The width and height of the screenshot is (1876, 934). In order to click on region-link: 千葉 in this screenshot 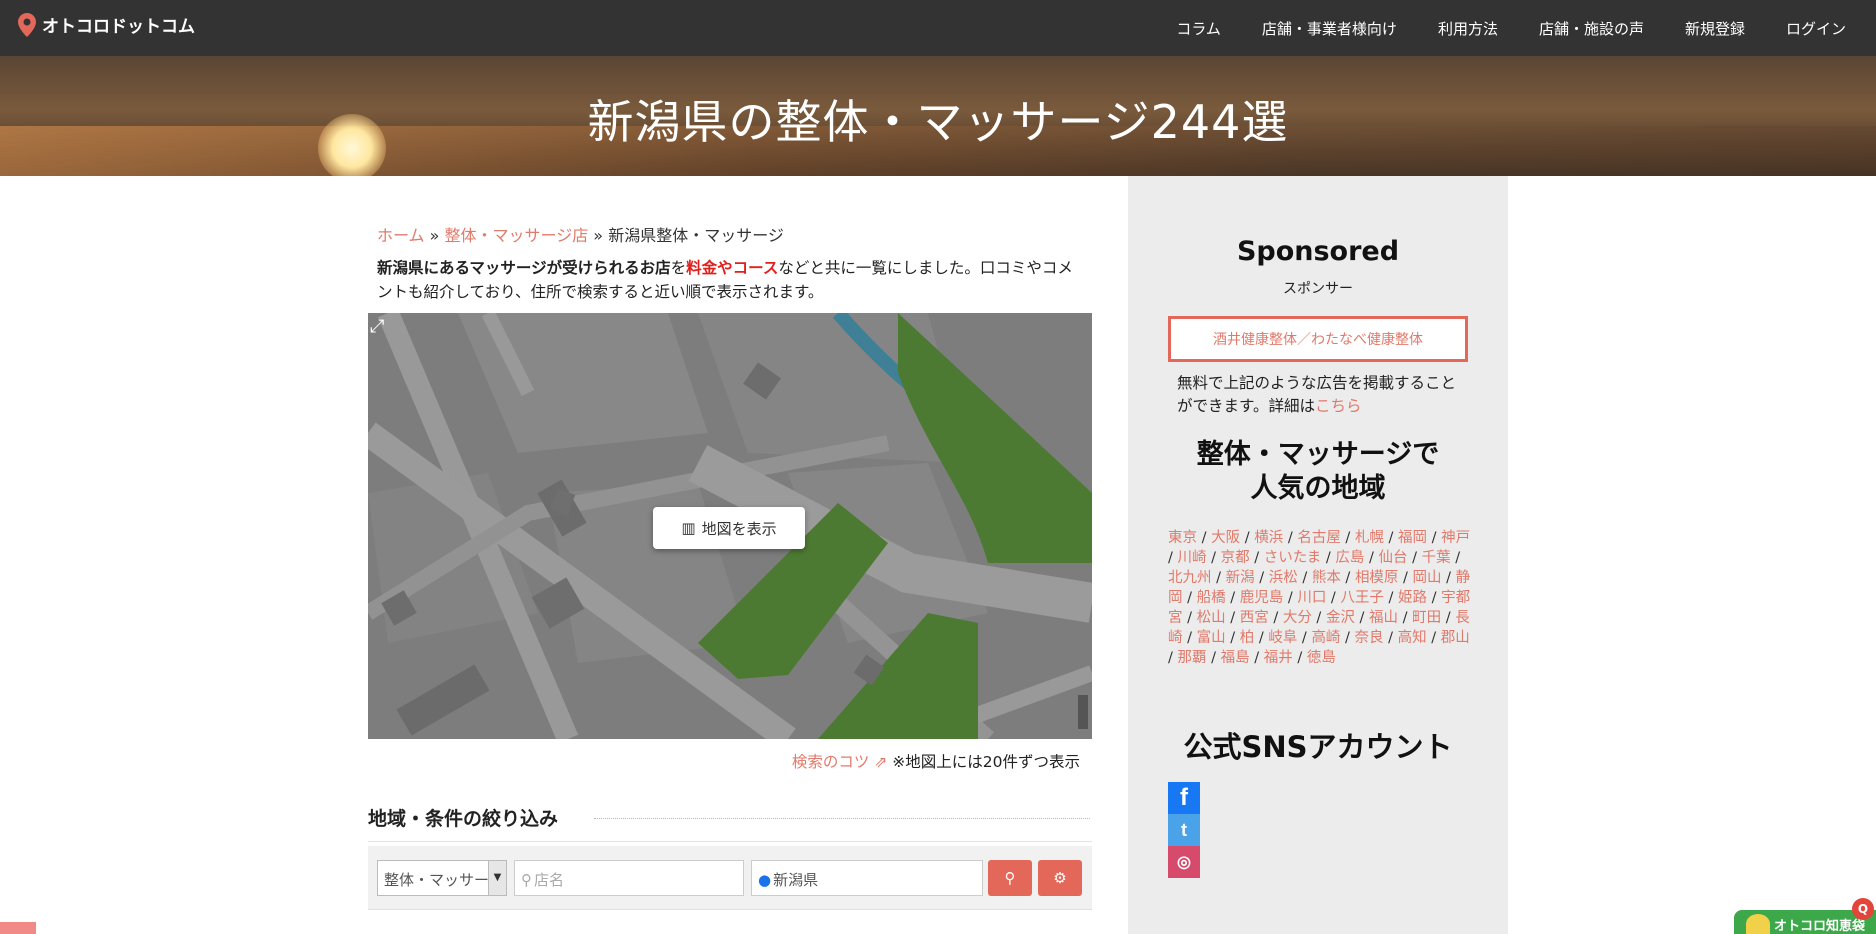, I will do `click(1436, 558)`.